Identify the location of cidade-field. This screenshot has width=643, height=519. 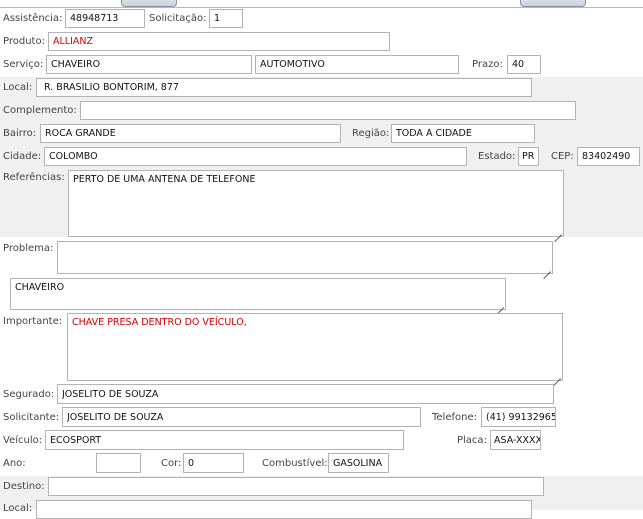
(255, 156).